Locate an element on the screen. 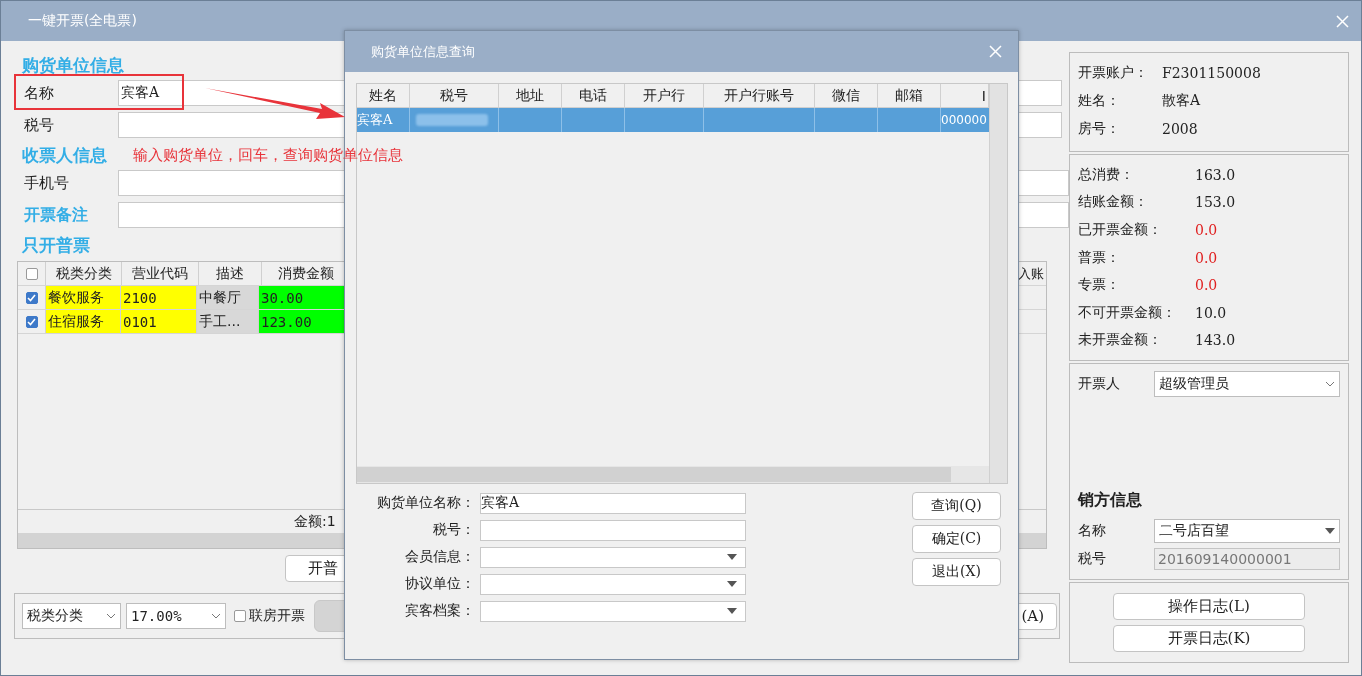 The width and height of the screenshot is (1362, 676). amount-value: 143.0 is located at coordinates (1215, 340).